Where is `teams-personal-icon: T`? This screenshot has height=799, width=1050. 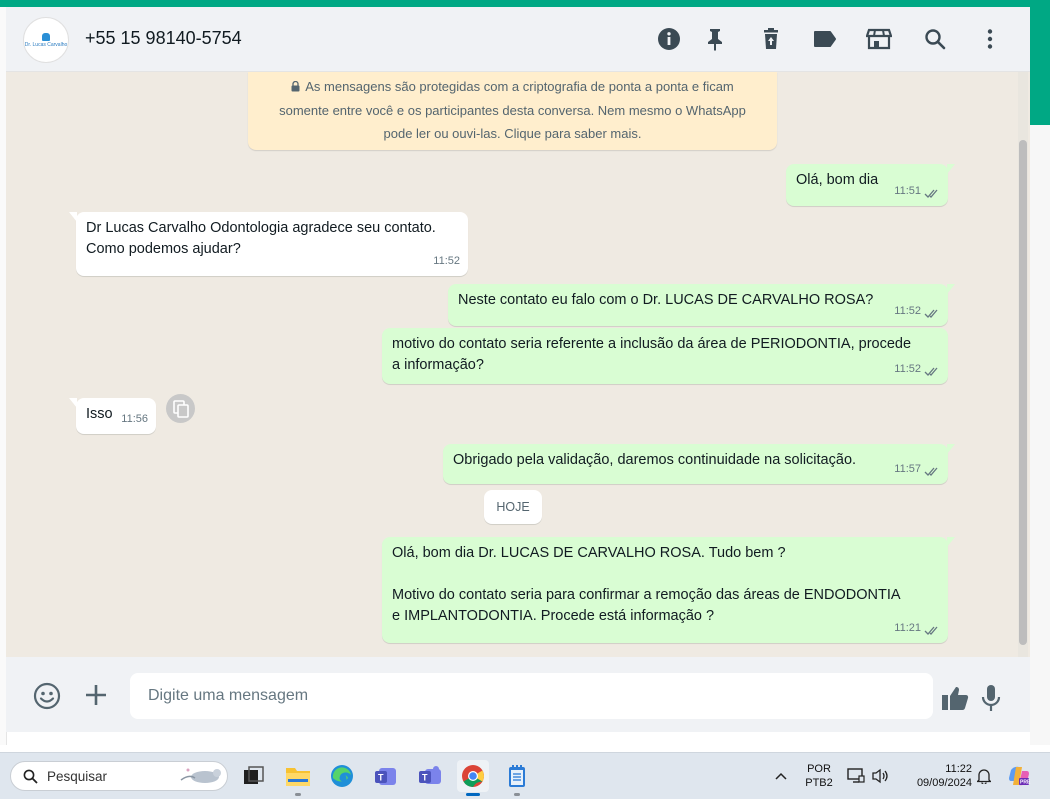 teams-personal-icon: T is located at coordinates (386, 776).